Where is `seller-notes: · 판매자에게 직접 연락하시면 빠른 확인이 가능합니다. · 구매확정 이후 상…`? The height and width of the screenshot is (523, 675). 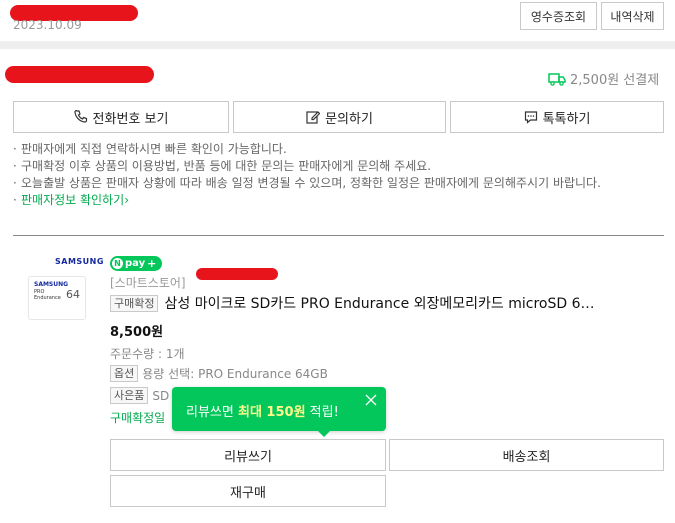
seller-notes: · 판매자에게 직접 연락하시면 빠른 확인이 가능합니다. · 구매확정 이후 상… is located at coordinates (338, 175).